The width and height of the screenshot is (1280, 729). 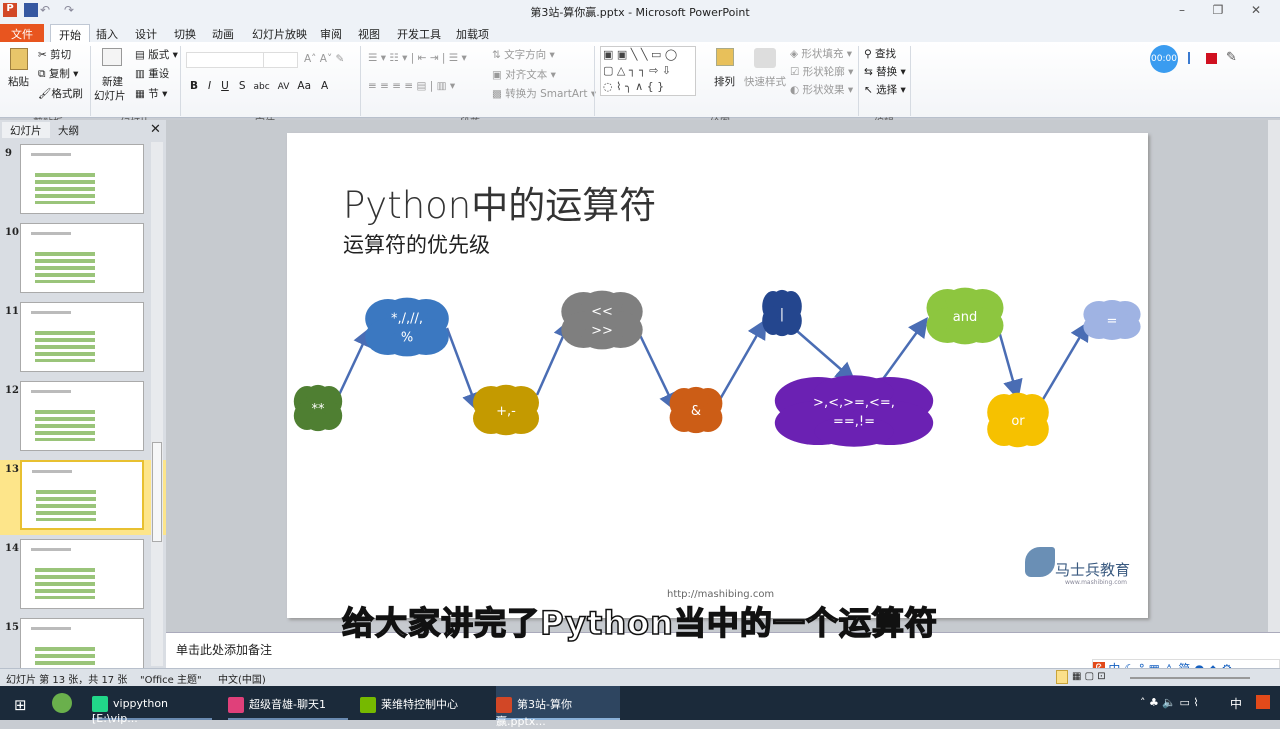 What do you see at coordinates (68, 130) in the screenshot?
I see `tab-outline: 大纲` at bounding box center [68, 130].